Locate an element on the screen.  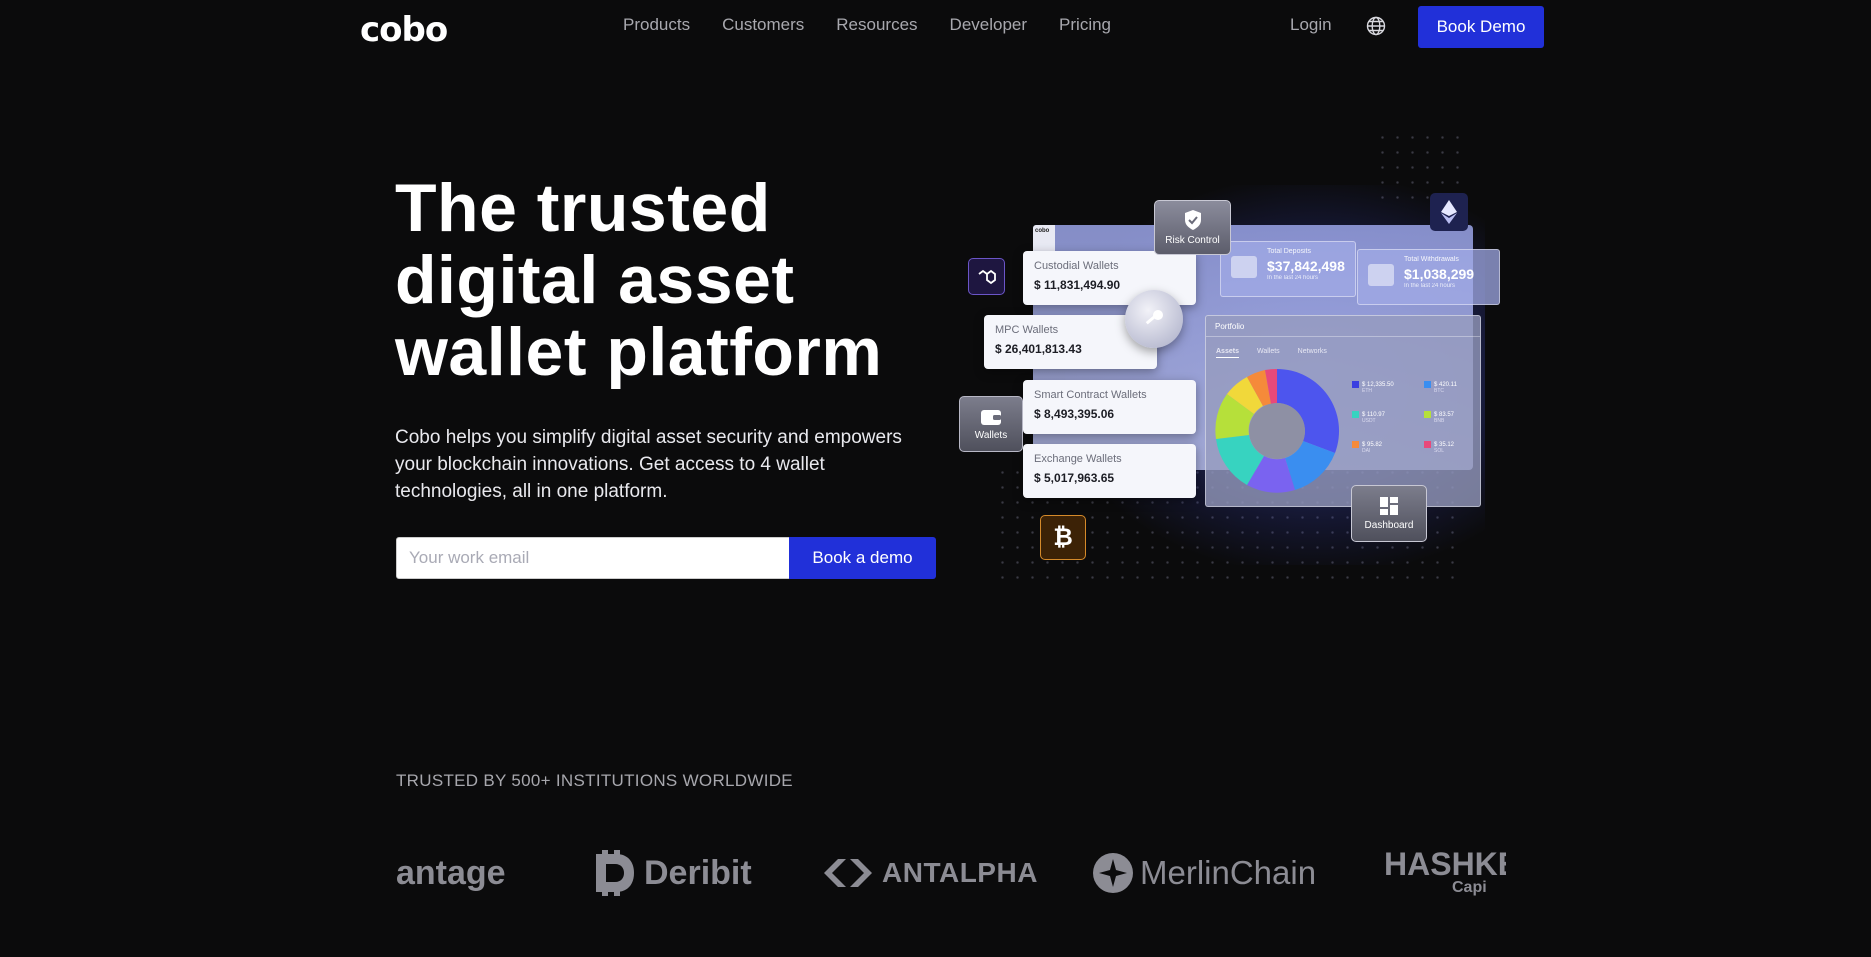
mini-cobo-logo: cobo is located at coordinates (1042, 231).